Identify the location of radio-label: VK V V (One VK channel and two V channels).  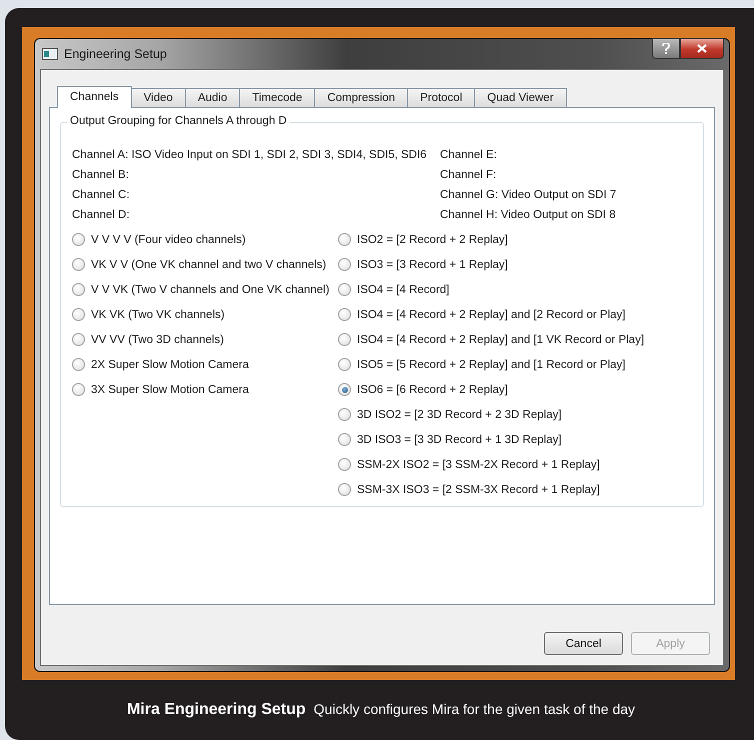
(208, 264).